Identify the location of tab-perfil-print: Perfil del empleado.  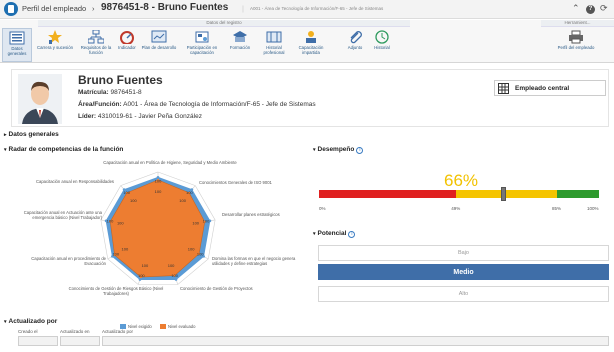
(576, 45).